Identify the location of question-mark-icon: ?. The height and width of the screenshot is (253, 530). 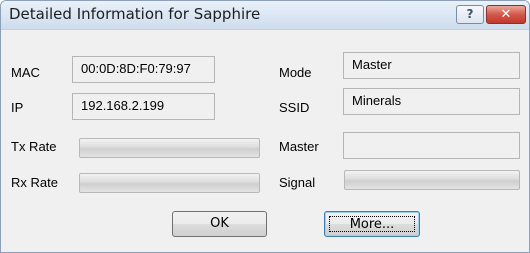
(470, 14).